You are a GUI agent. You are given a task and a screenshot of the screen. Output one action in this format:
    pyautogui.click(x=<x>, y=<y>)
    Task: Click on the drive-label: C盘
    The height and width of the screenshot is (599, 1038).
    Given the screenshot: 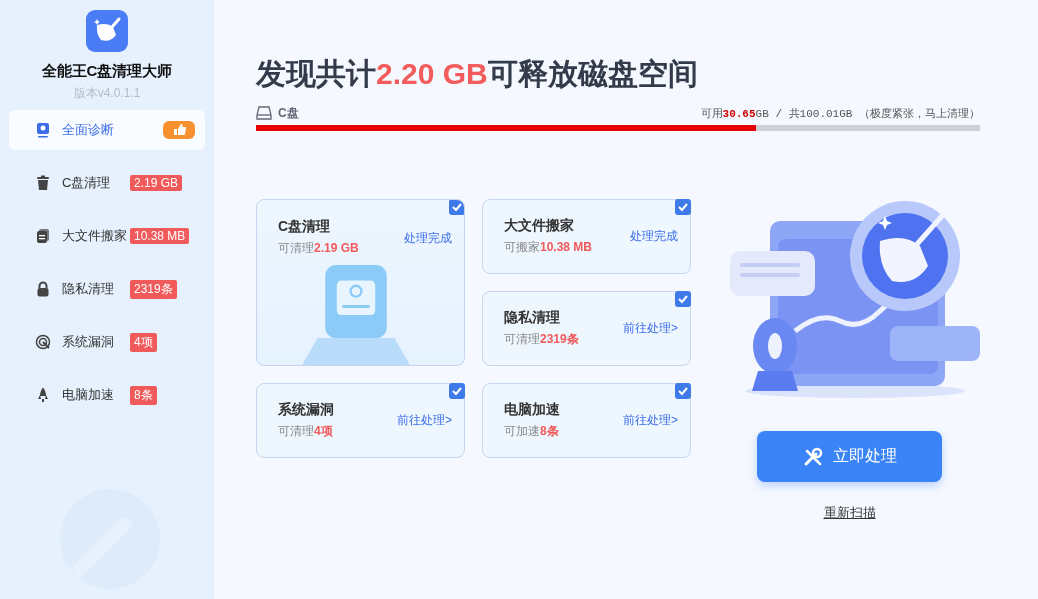 What is the action you would take?
    pyautogui.click(x=288, y=113)
    